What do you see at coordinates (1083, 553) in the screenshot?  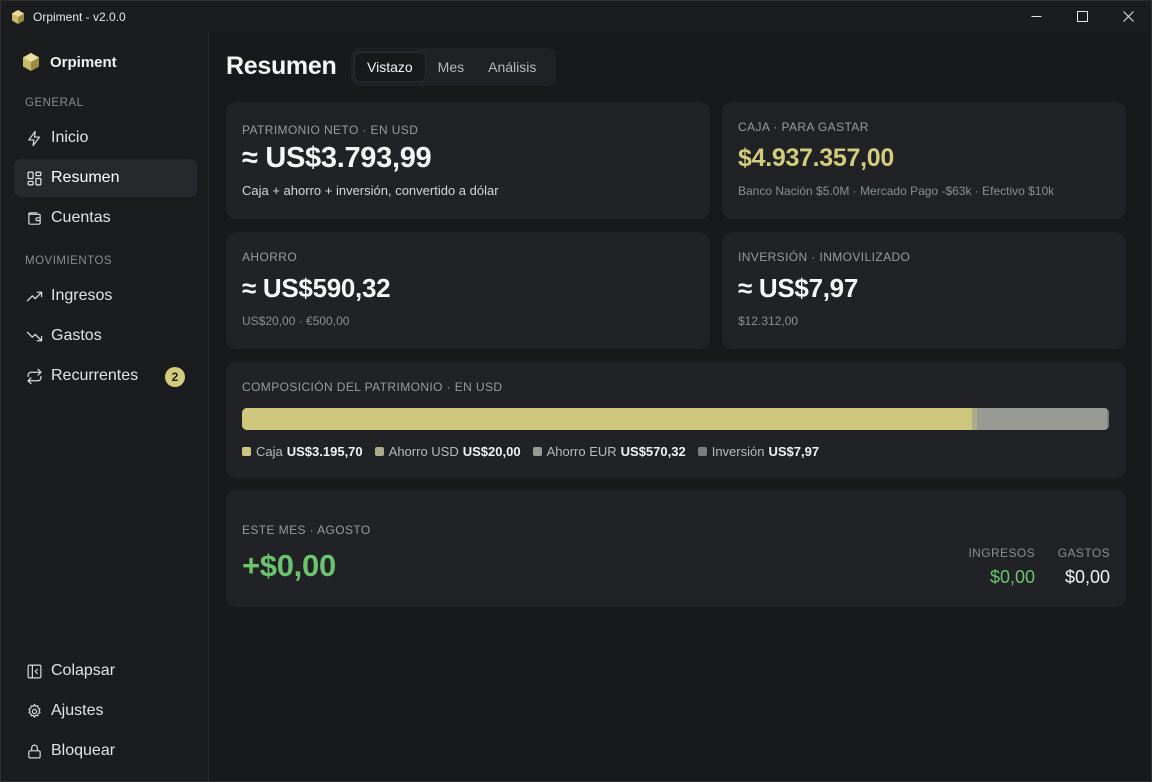 I see `expense-label: GASTOS` at bounding box center [1083, 553].